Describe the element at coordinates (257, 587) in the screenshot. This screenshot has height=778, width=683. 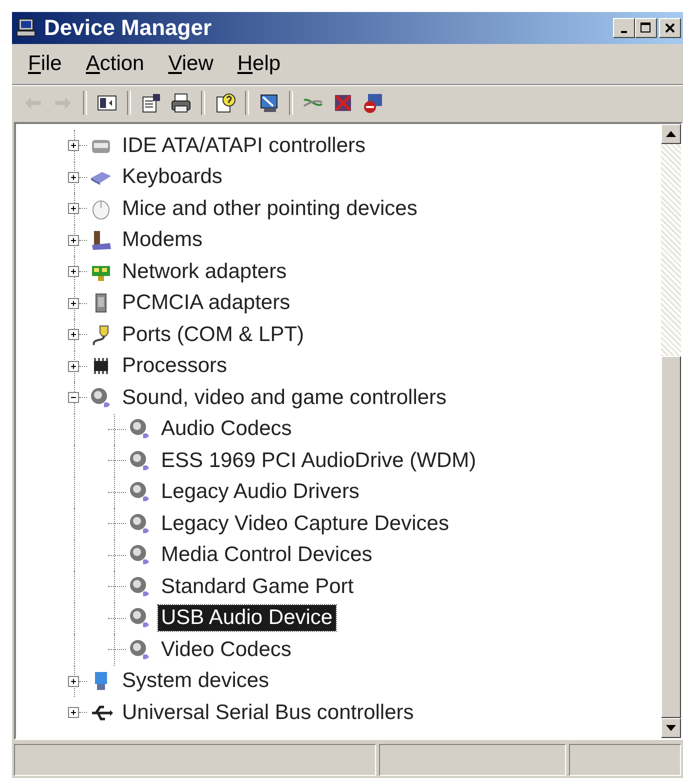
I see `tree-item: Standard Game Port` at that location.